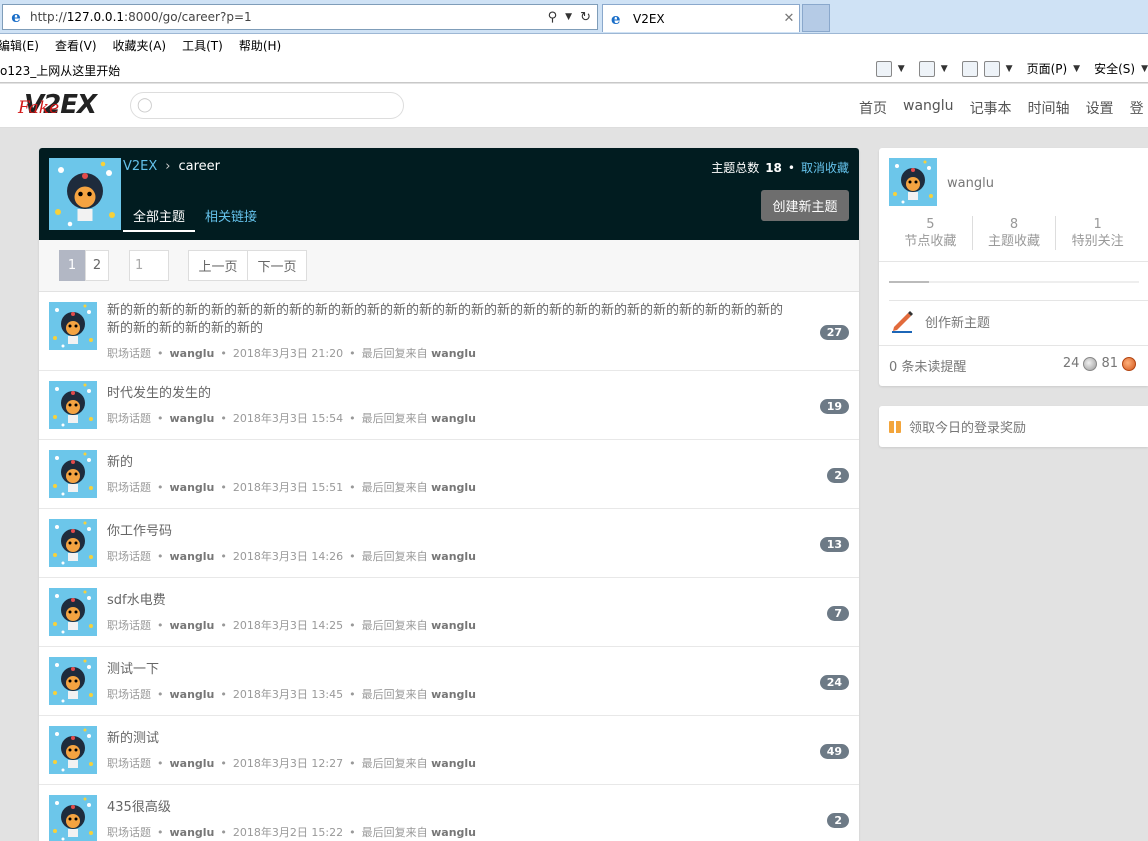  What do you see at coordinates (901, 69) in the screenshot?
I see `home-dropdown-icon: ▼` at bounding box center [901, 69].